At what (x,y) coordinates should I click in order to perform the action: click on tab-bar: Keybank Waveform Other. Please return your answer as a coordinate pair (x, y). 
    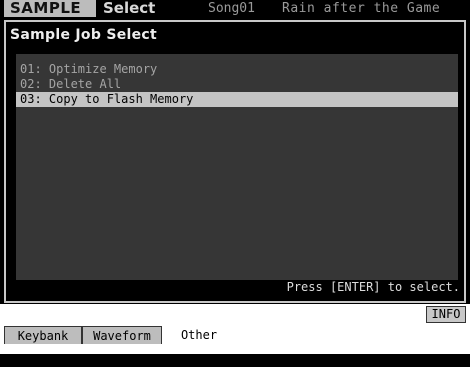
    Looking at the image, I should click on (235, 346).